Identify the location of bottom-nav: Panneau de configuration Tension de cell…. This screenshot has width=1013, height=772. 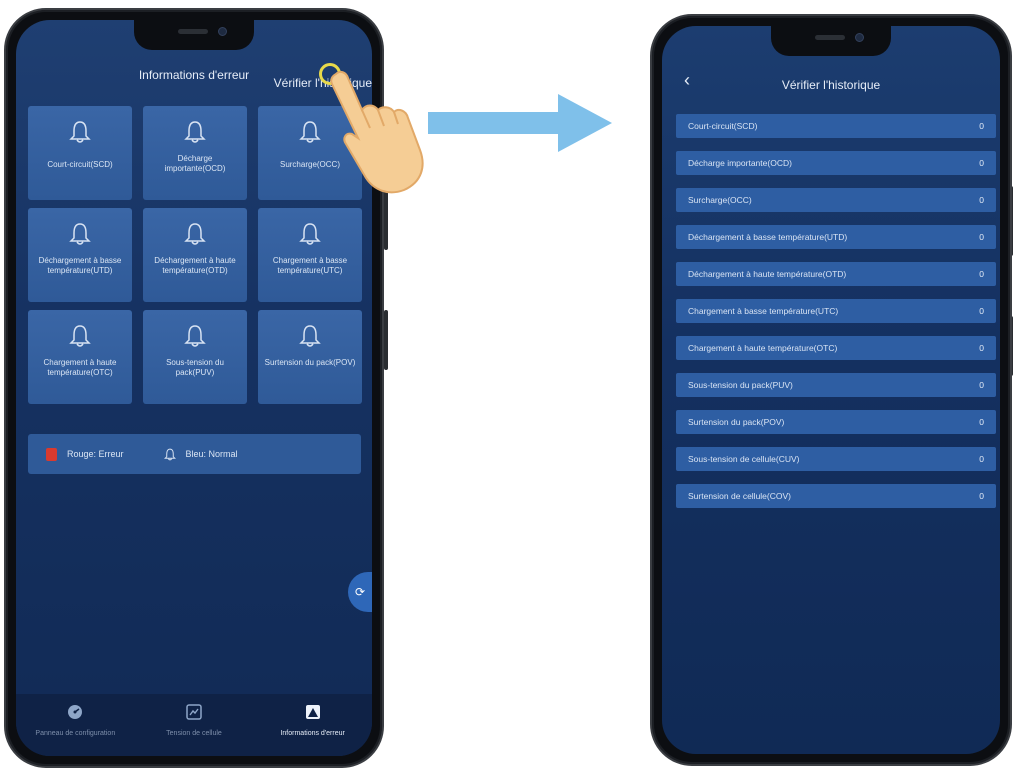
(194, 725).